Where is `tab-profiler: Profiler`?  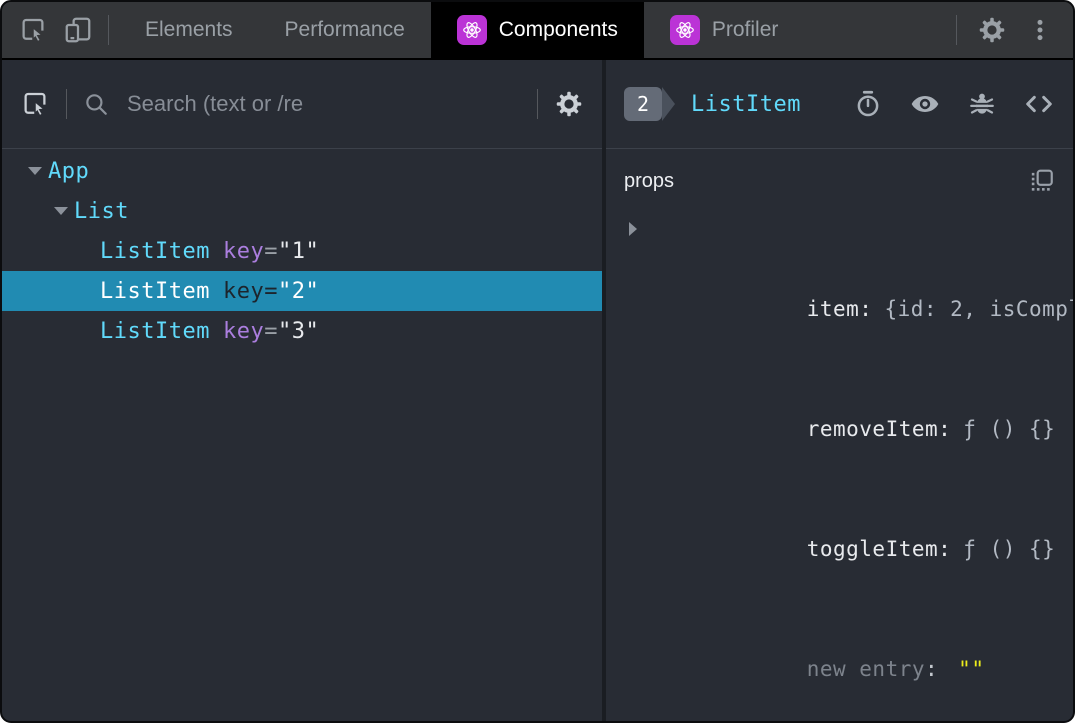 tab-profiler: Profiler is located at coordinates (724, 30).